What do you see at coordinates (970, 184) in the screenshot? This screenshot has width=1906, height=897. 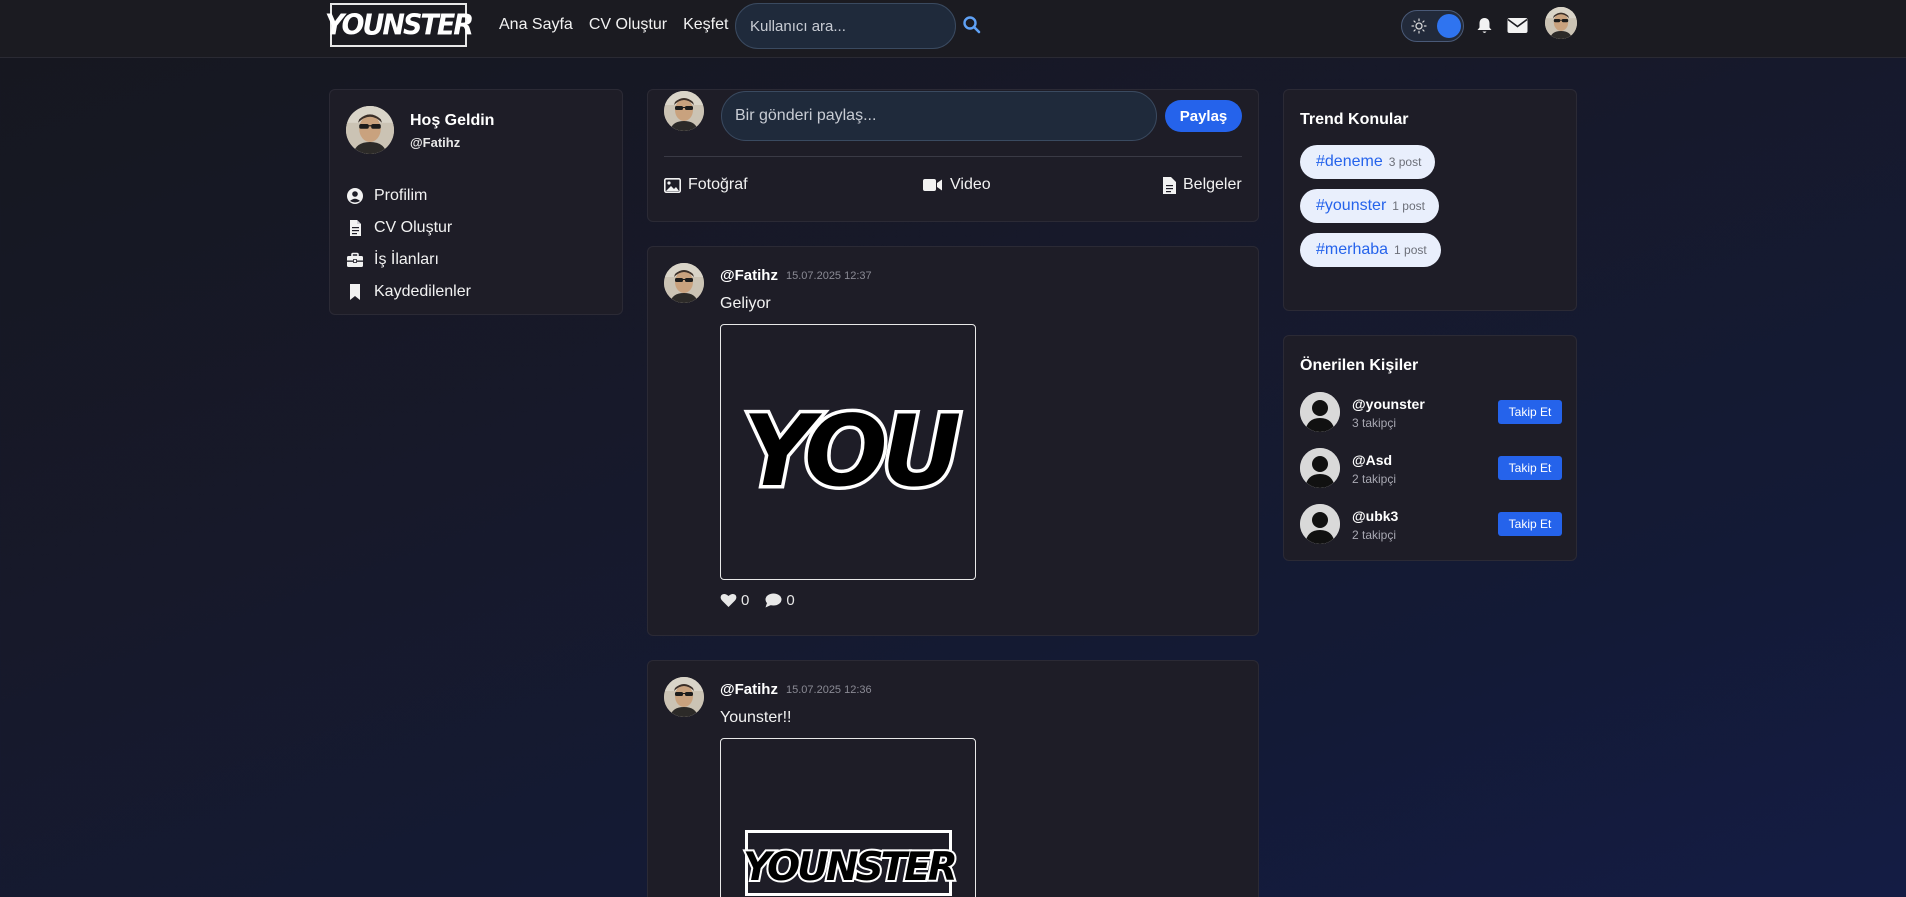 I see `video-label: Video` at bounding box center [970, 184].